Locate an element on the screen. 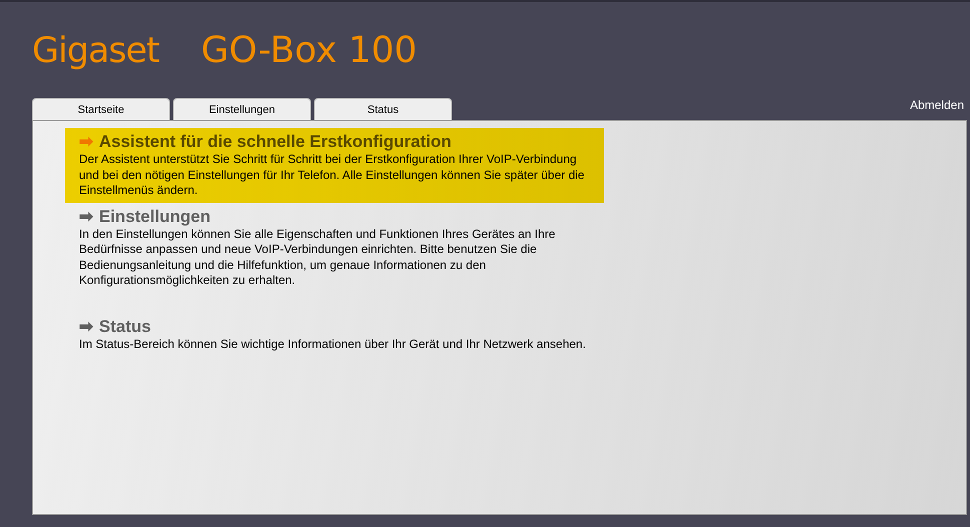 This screenshot has height=527, width=970. section-description: Im Status-Bereich können Sie wichtige Informationen über Ihr Gerät und Ihr Netzwerk ansehen. is located at coordinates (333, 344).